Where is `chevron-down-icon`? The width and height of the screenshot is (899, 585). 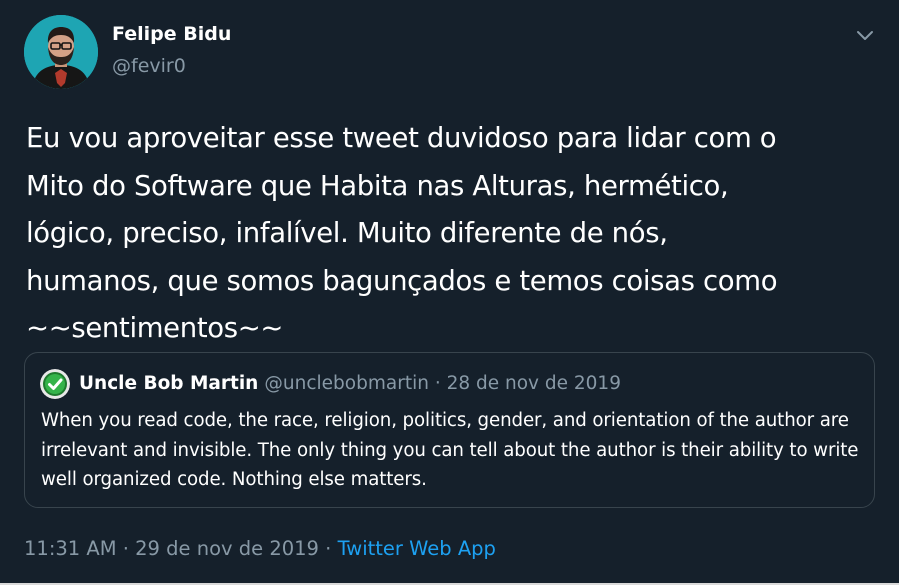 chevron-down-icon is located at coordinates (865, 35).